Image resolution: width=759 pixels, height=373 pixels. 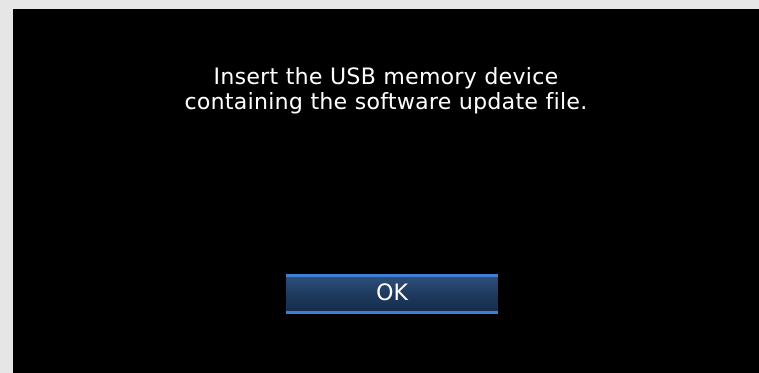 What do you see at coordinates (386, 77) in the screenshot?
I see `dialog-message-line-1: Insert the USB memory device` at bounding box center [386, 77].